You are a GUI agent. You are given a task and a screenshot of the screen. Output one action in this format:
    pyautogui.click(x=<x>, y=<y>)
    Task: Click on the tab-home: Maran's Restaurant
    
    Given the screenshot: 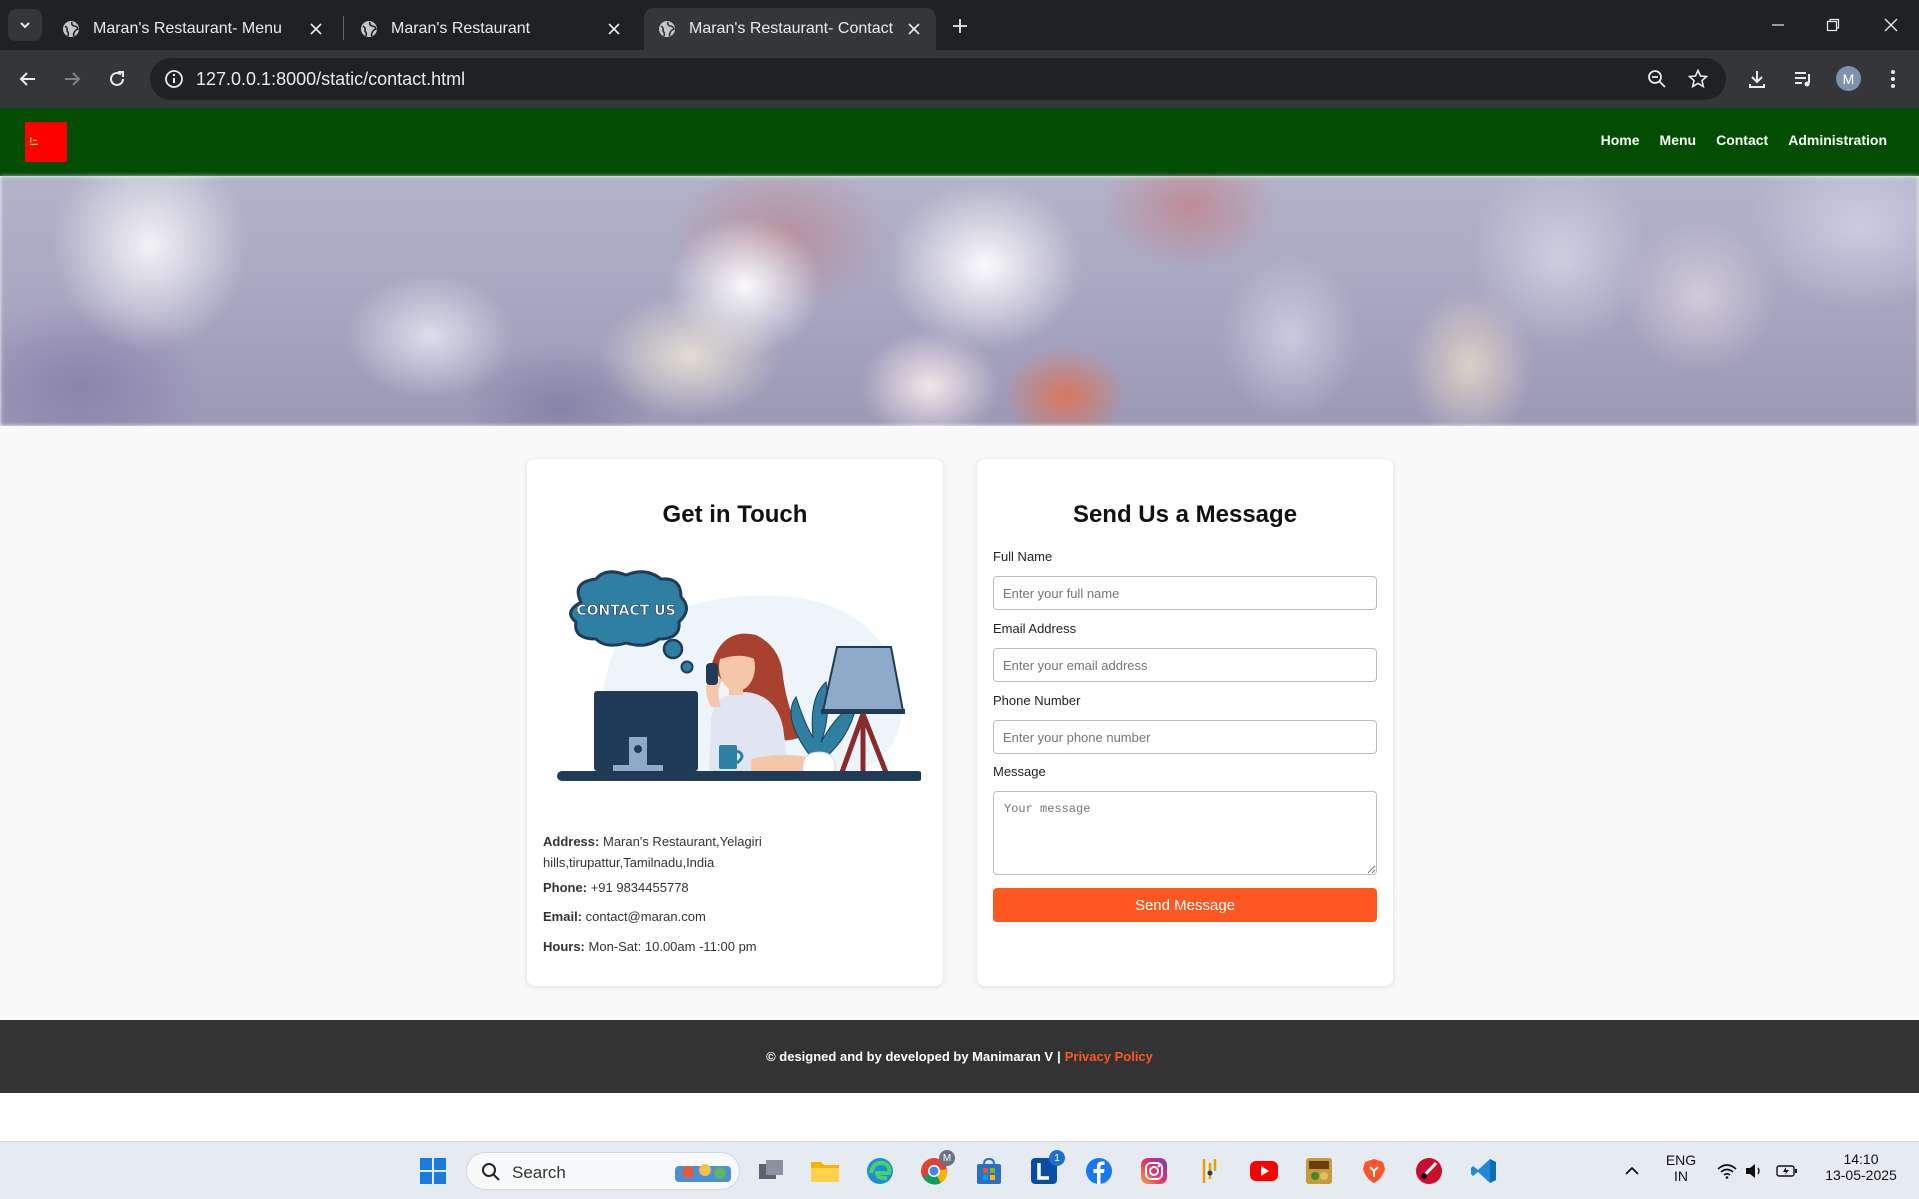 What is the action you would take?
    pyautogui.click(x=491, y=29)
    